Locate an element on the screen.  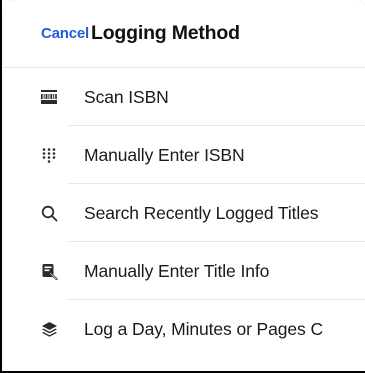
sheet-title: Logging Method is located at coordinates (165, 33).